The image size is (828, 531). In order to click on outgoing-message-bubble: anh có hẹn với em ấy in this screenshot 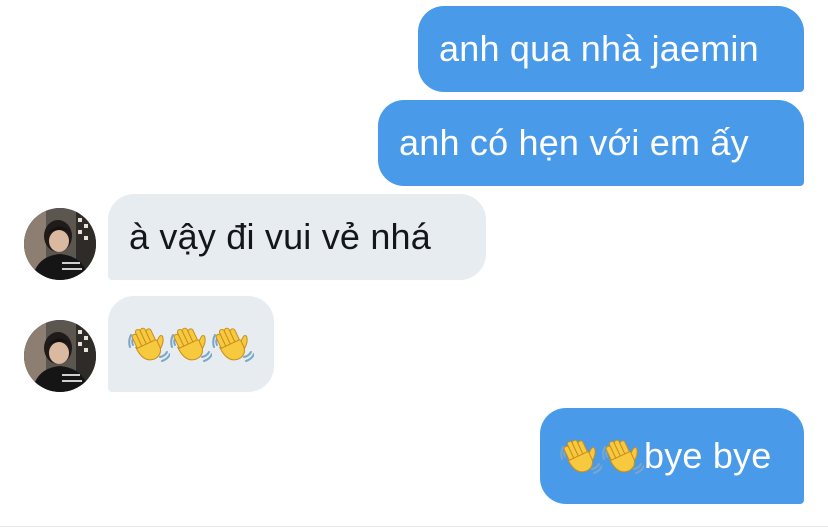, I will do `click(591, 143)`.